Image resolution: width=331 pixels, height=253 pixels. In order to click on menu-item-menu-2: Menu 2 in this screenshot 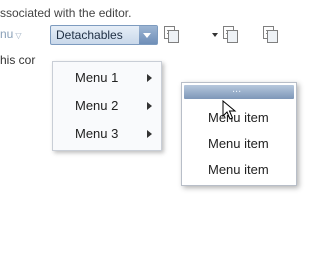, I will do `click(107, 106)`.